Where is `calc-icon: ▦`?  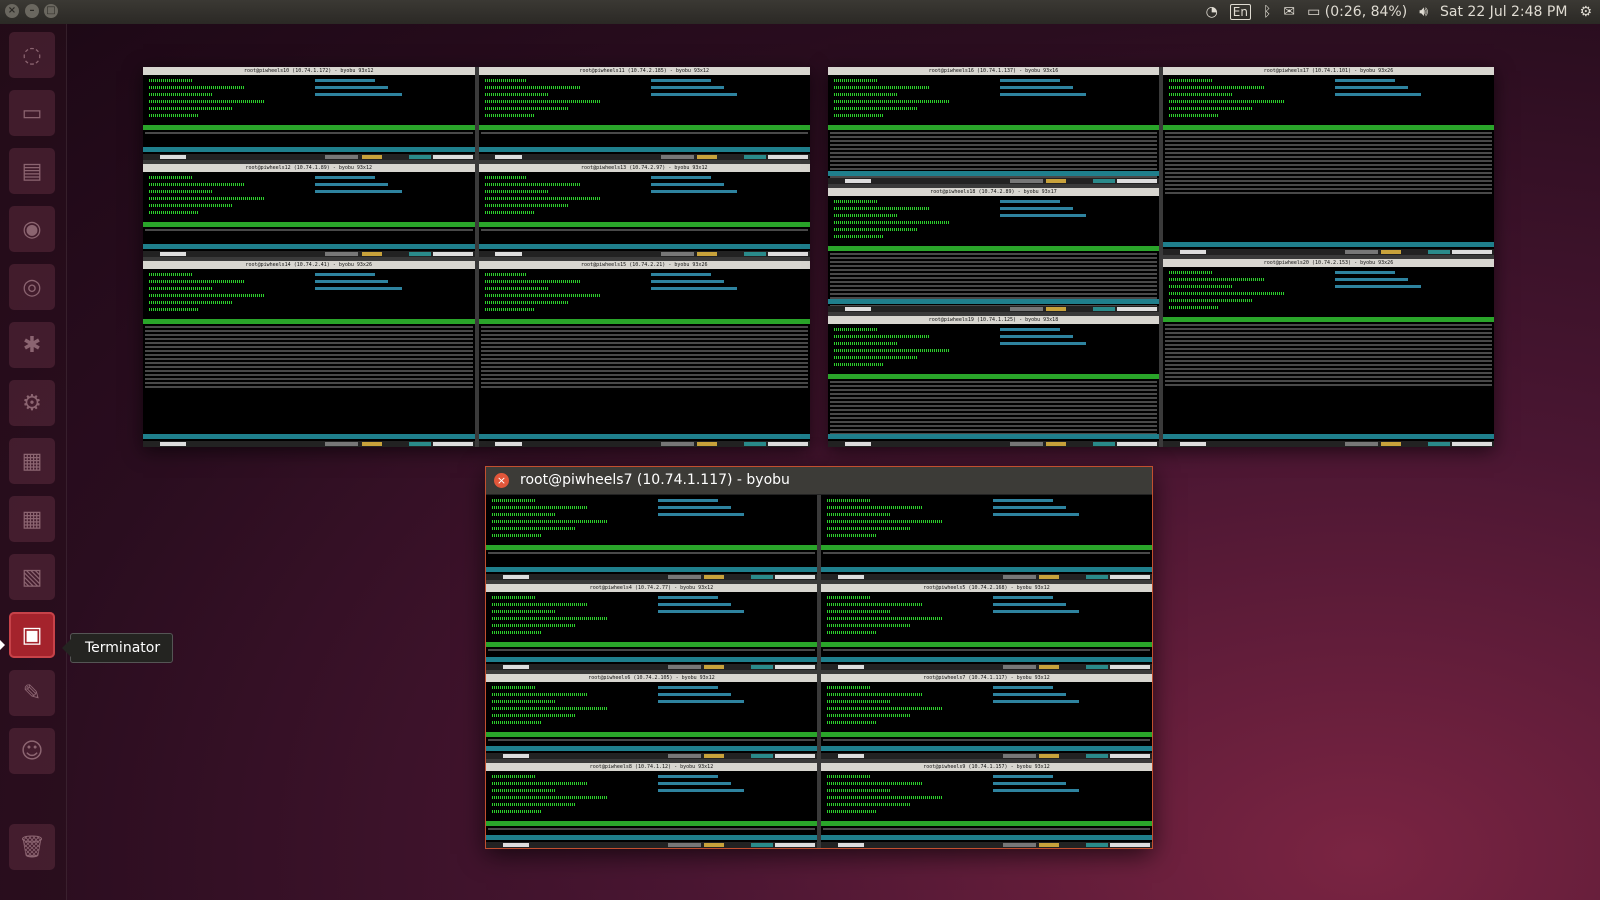 calc-icon: ▦ is located at coordinates (32, 519).